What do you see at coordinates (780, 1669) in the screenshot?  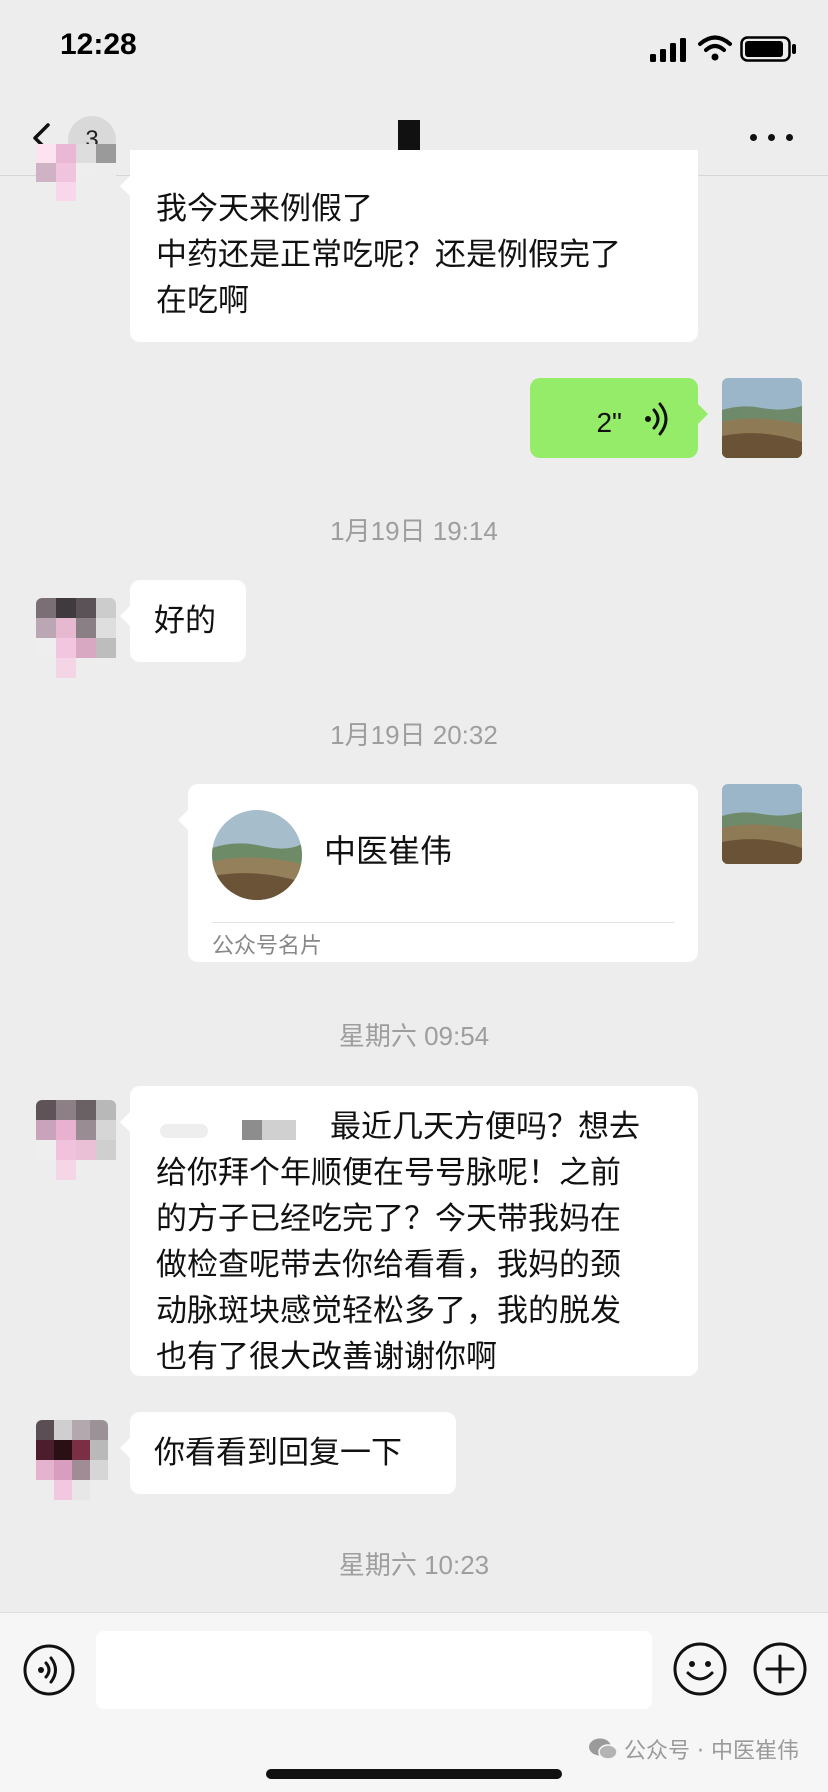 I see `add-icon` at bounding box center [780, 1669].